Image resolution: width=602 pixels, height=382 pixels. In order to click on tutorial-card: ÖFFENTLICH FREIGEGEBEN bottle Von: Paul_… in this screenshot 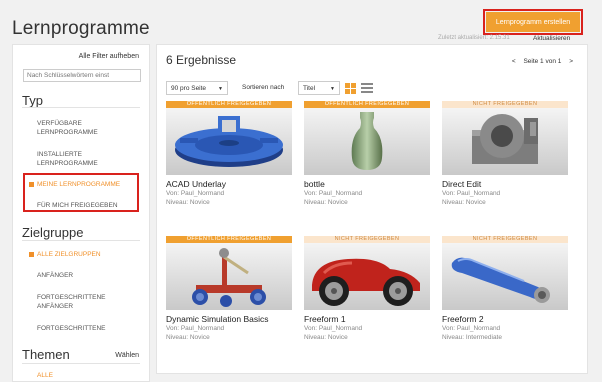, I will do `click(367, 154)`.